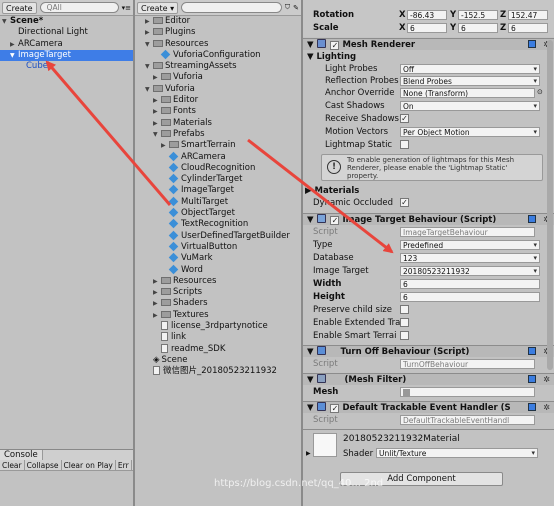 This screenshot has height=506, width=554. What do you see at coordinates (218, 44) in the screenshot?
I see `project-tree-item: ▼ Resources` at bounding box center [218, 44].